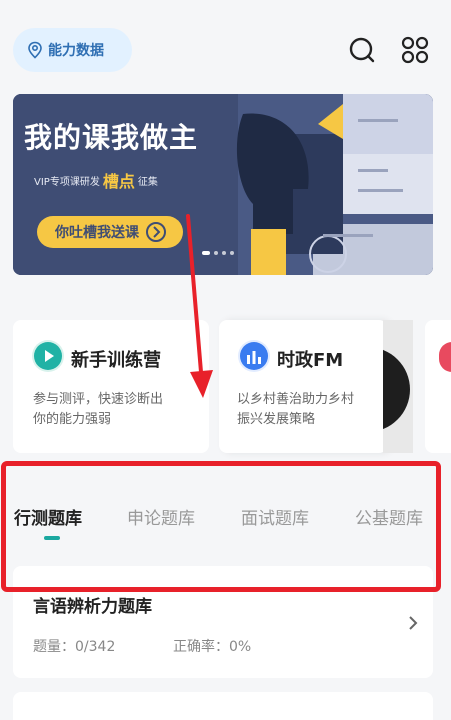 This screenshot has width=451, height=720. What do you see at coordinates (76, 51) in the screenshot?
I see `location-chip-label: 能力数据` at bounding box center [76, 51].